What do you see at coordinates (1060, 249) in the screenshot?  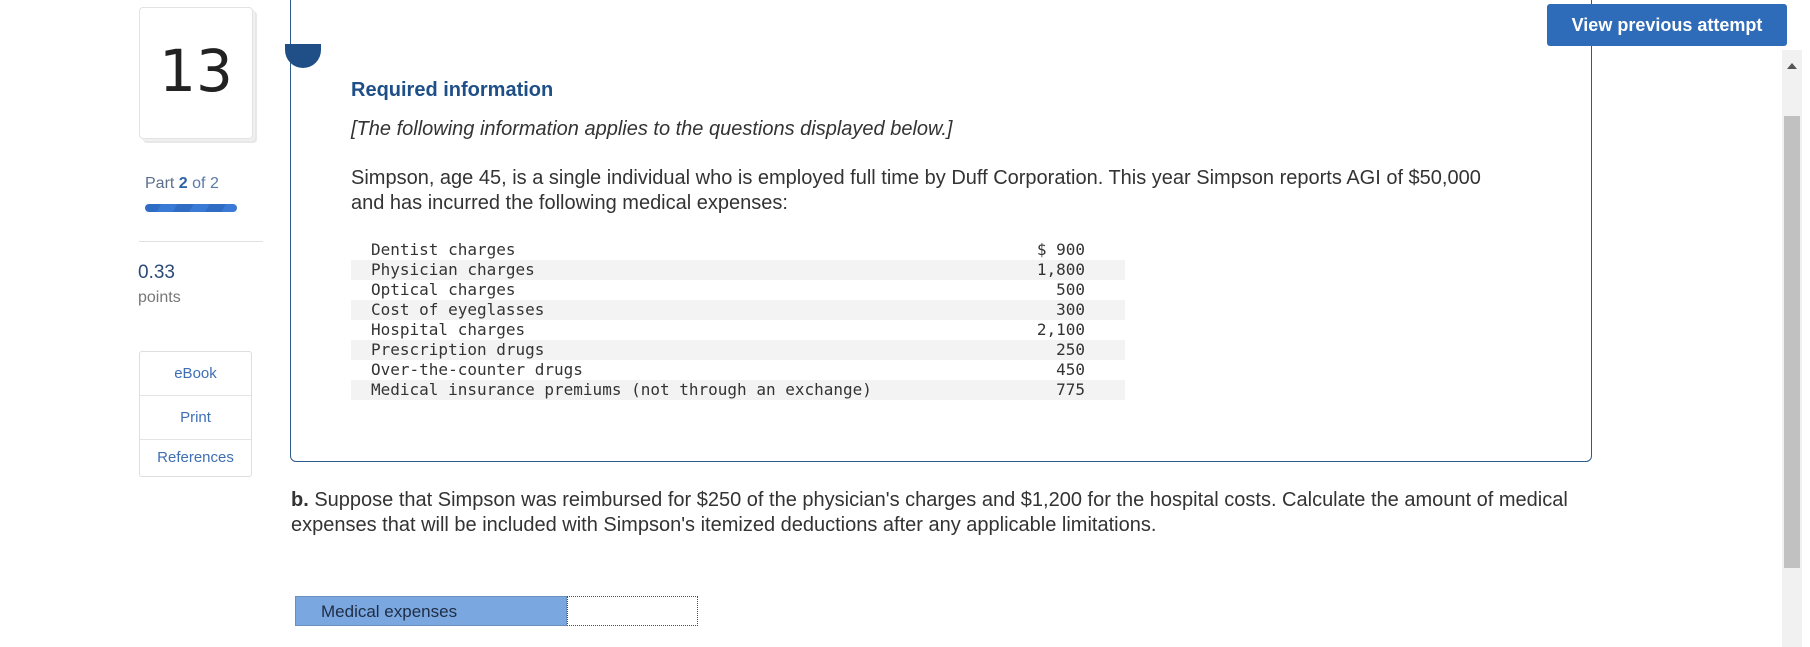 I see `expense-amount: $ 900` at bounding box center [1060, 249].